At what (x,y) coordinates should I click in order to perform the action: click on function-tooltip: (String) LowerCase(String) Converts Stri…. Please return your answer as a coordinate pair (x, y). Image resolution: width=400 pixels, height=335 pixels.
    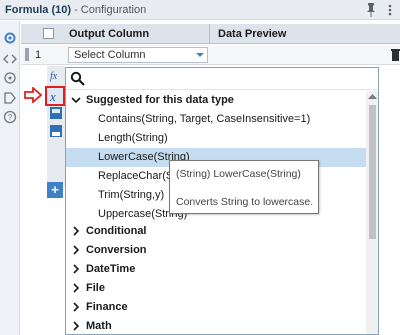
    Looking at the image, I should click on (244, 187).